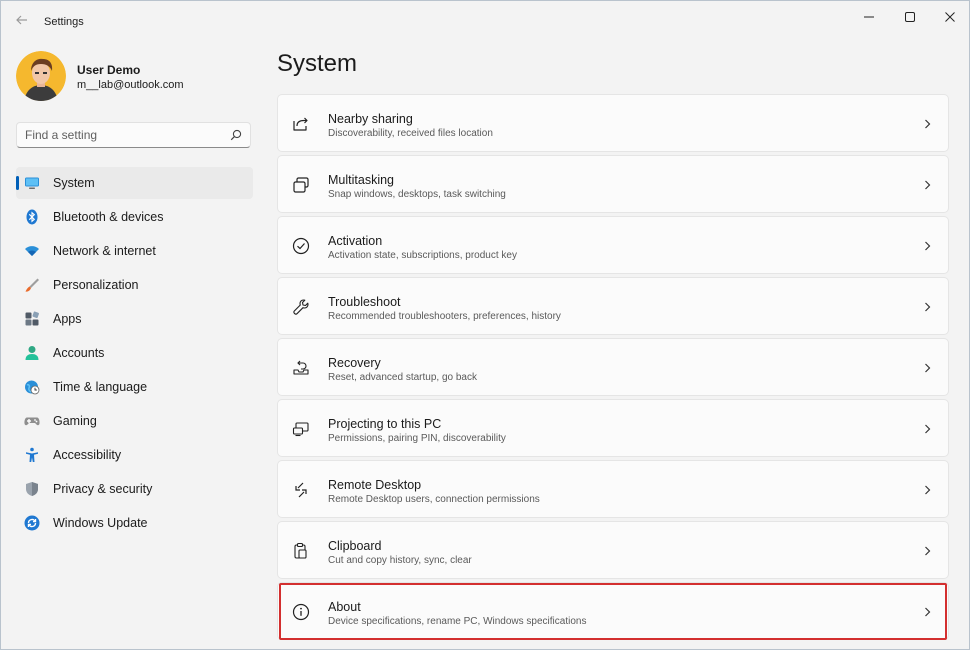  What do you see at coordinates (410, 133) in the screenshot?
I see `card-subtitle: Discoverability, received files location` at bounding box center [410, 133].